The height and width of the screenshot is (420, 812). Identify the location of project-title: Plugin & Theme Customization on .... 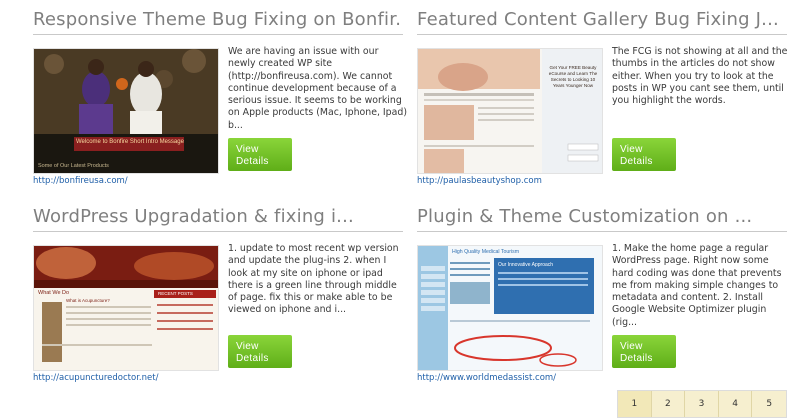
(602, 217).